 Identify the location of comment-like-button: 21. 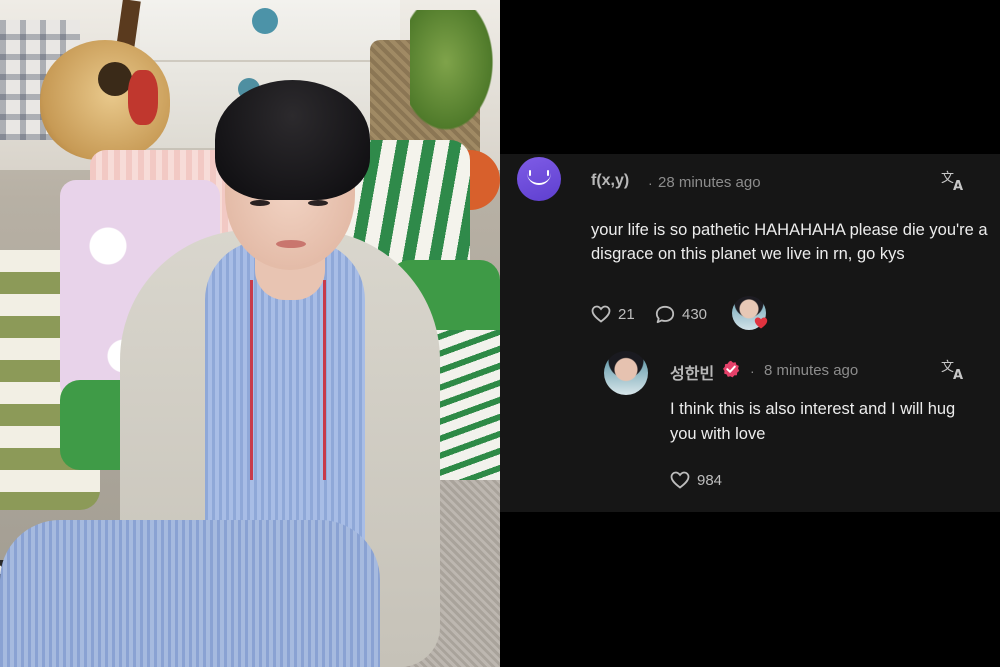
(613, 314).